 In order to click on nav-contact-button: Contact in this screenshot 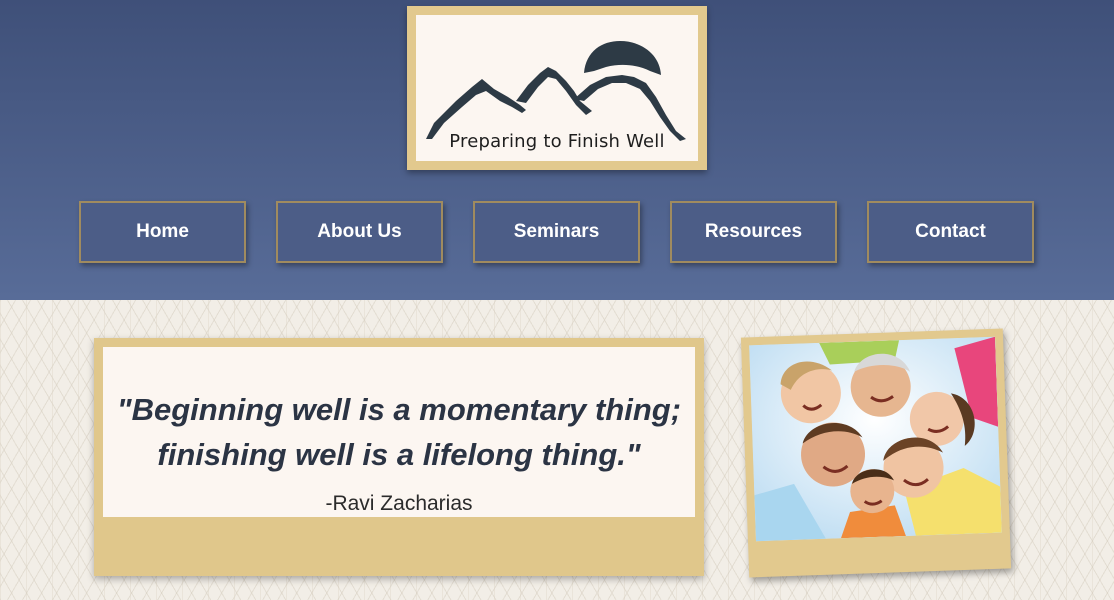, I will do `click(950, 232)`.